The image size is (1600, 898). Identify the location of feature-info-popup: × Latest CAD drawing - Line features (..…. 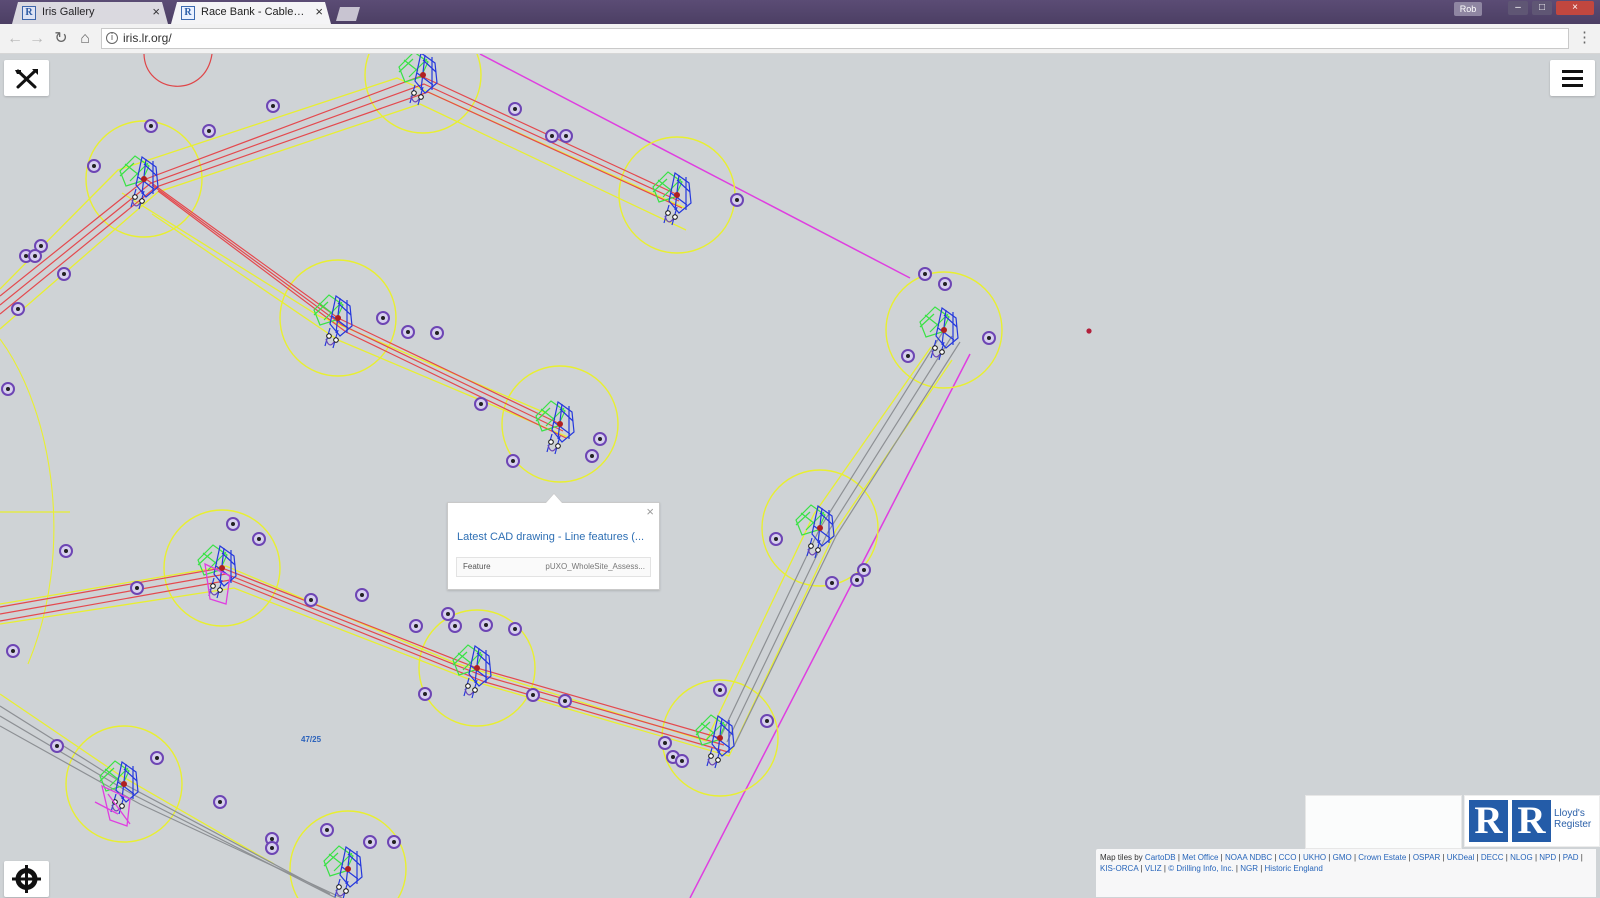
(553, 546).